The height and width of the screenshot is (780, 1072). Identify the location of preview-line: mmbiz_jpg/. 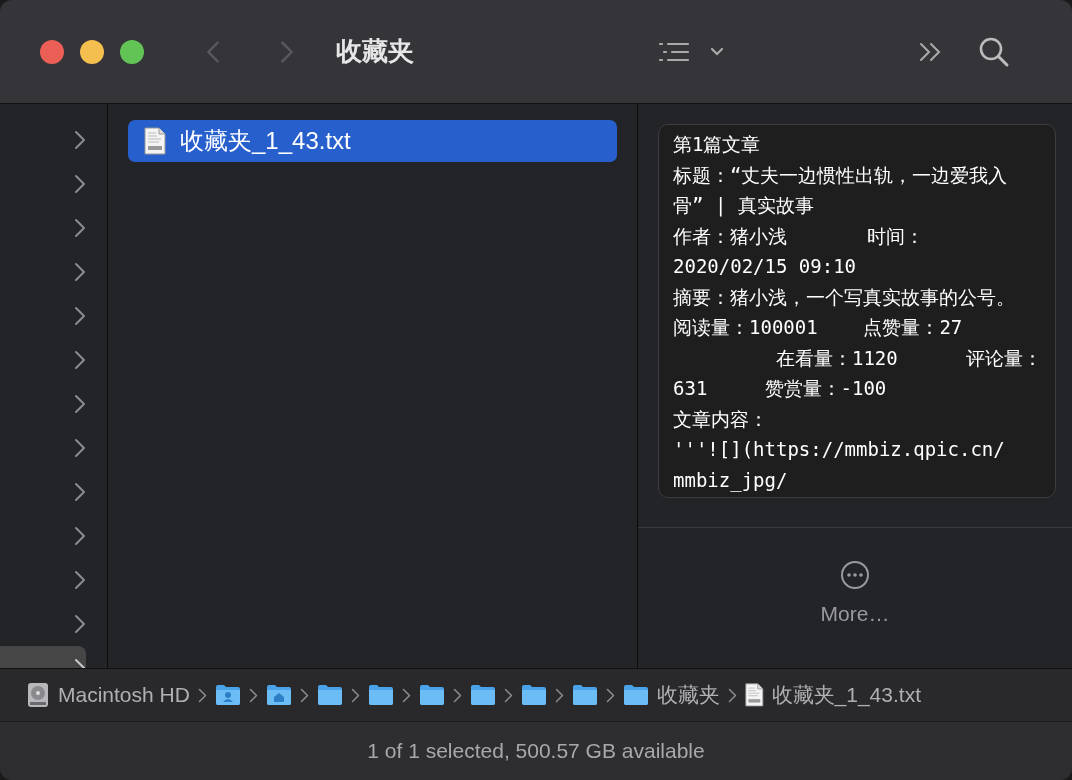
(731, 480).